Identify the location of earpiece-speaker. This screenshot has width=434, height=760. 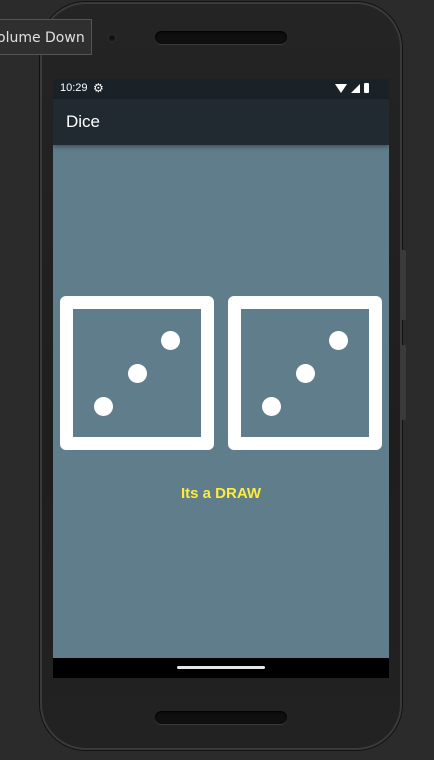
(221, 37).